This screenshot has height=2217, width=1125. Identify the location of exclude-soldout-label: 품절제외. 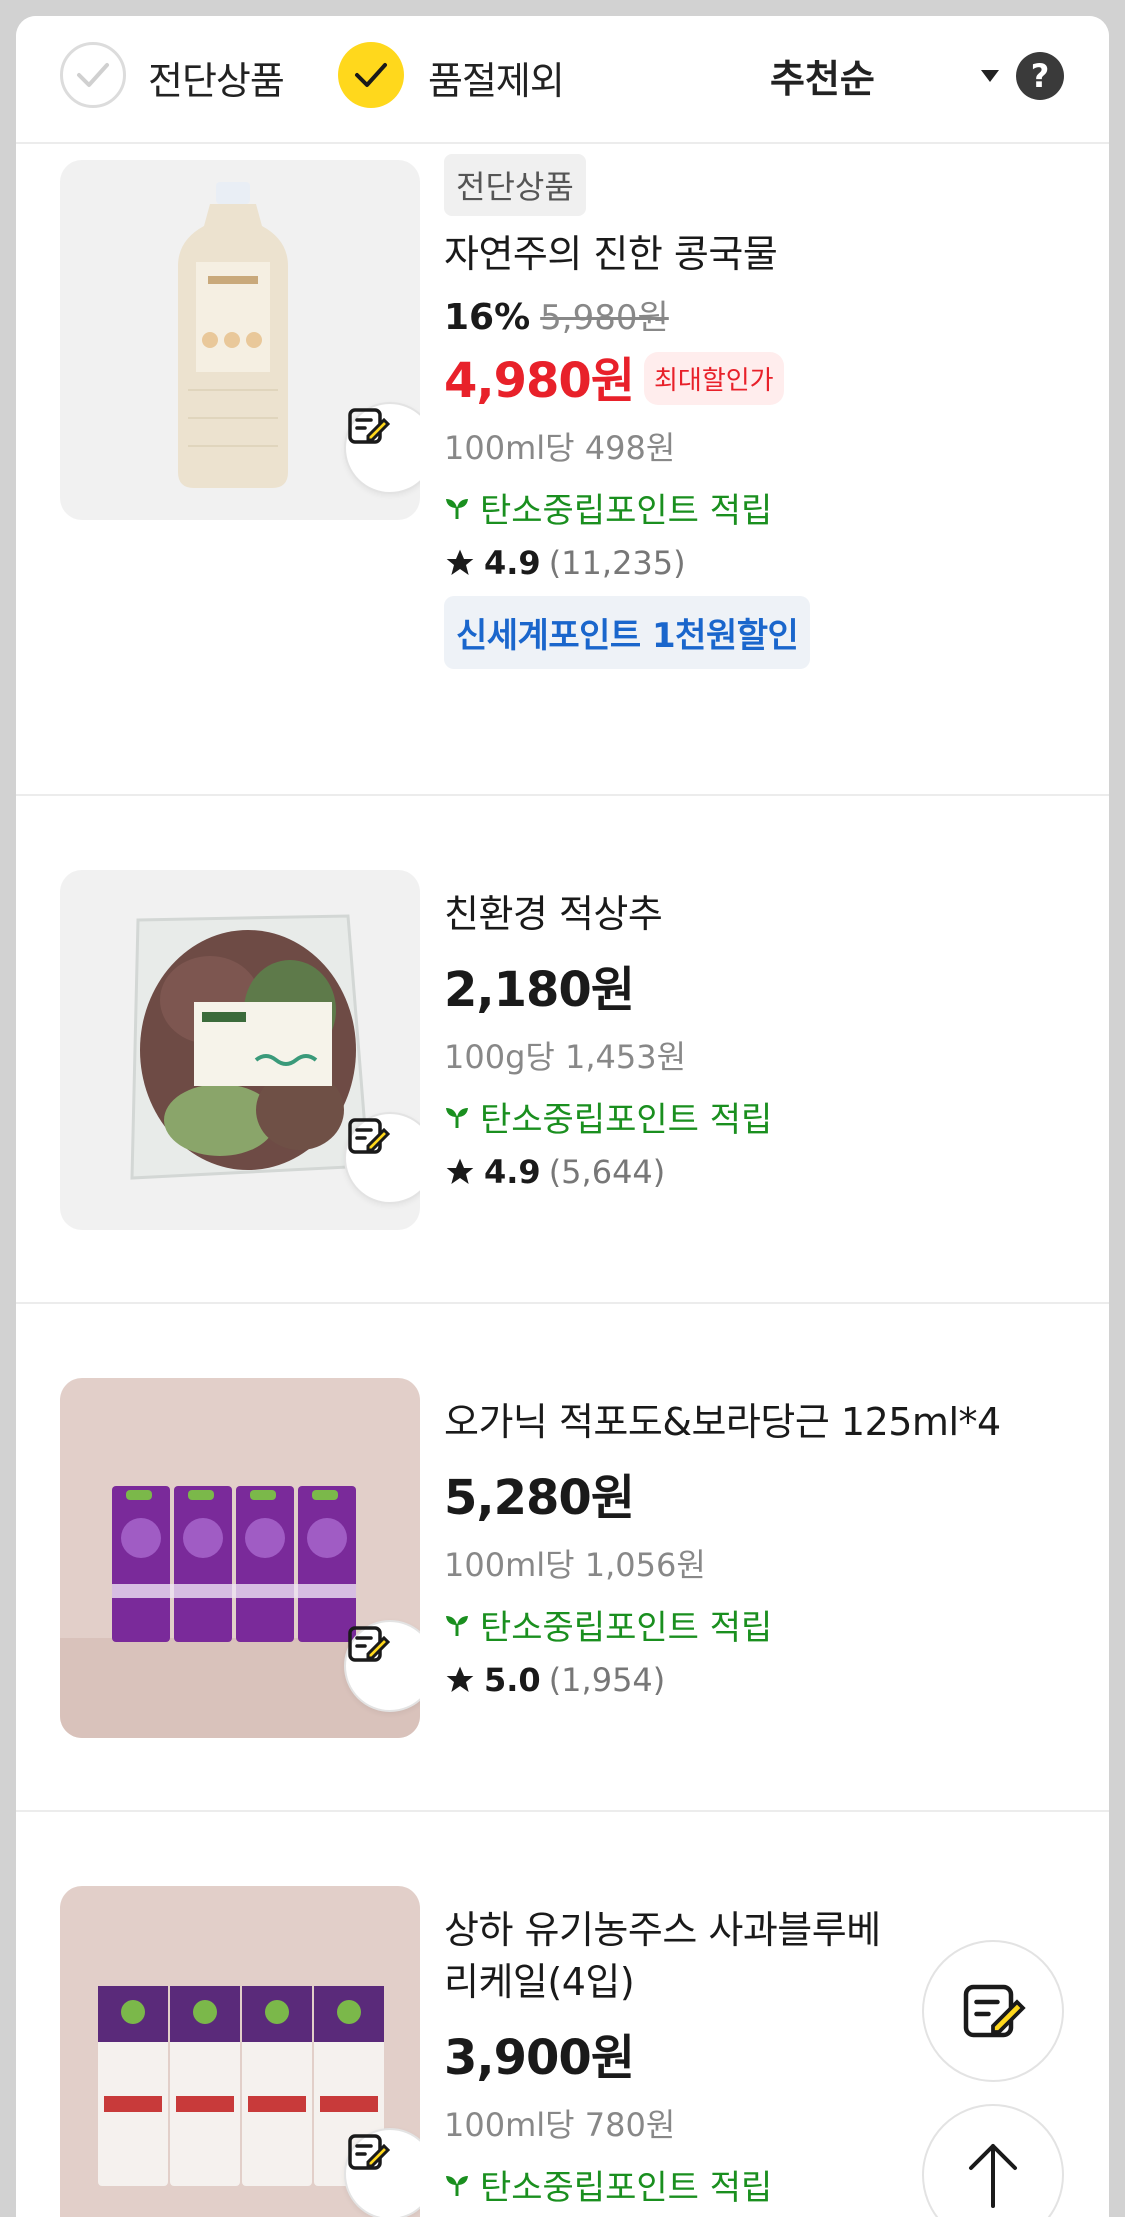
(496, 77).